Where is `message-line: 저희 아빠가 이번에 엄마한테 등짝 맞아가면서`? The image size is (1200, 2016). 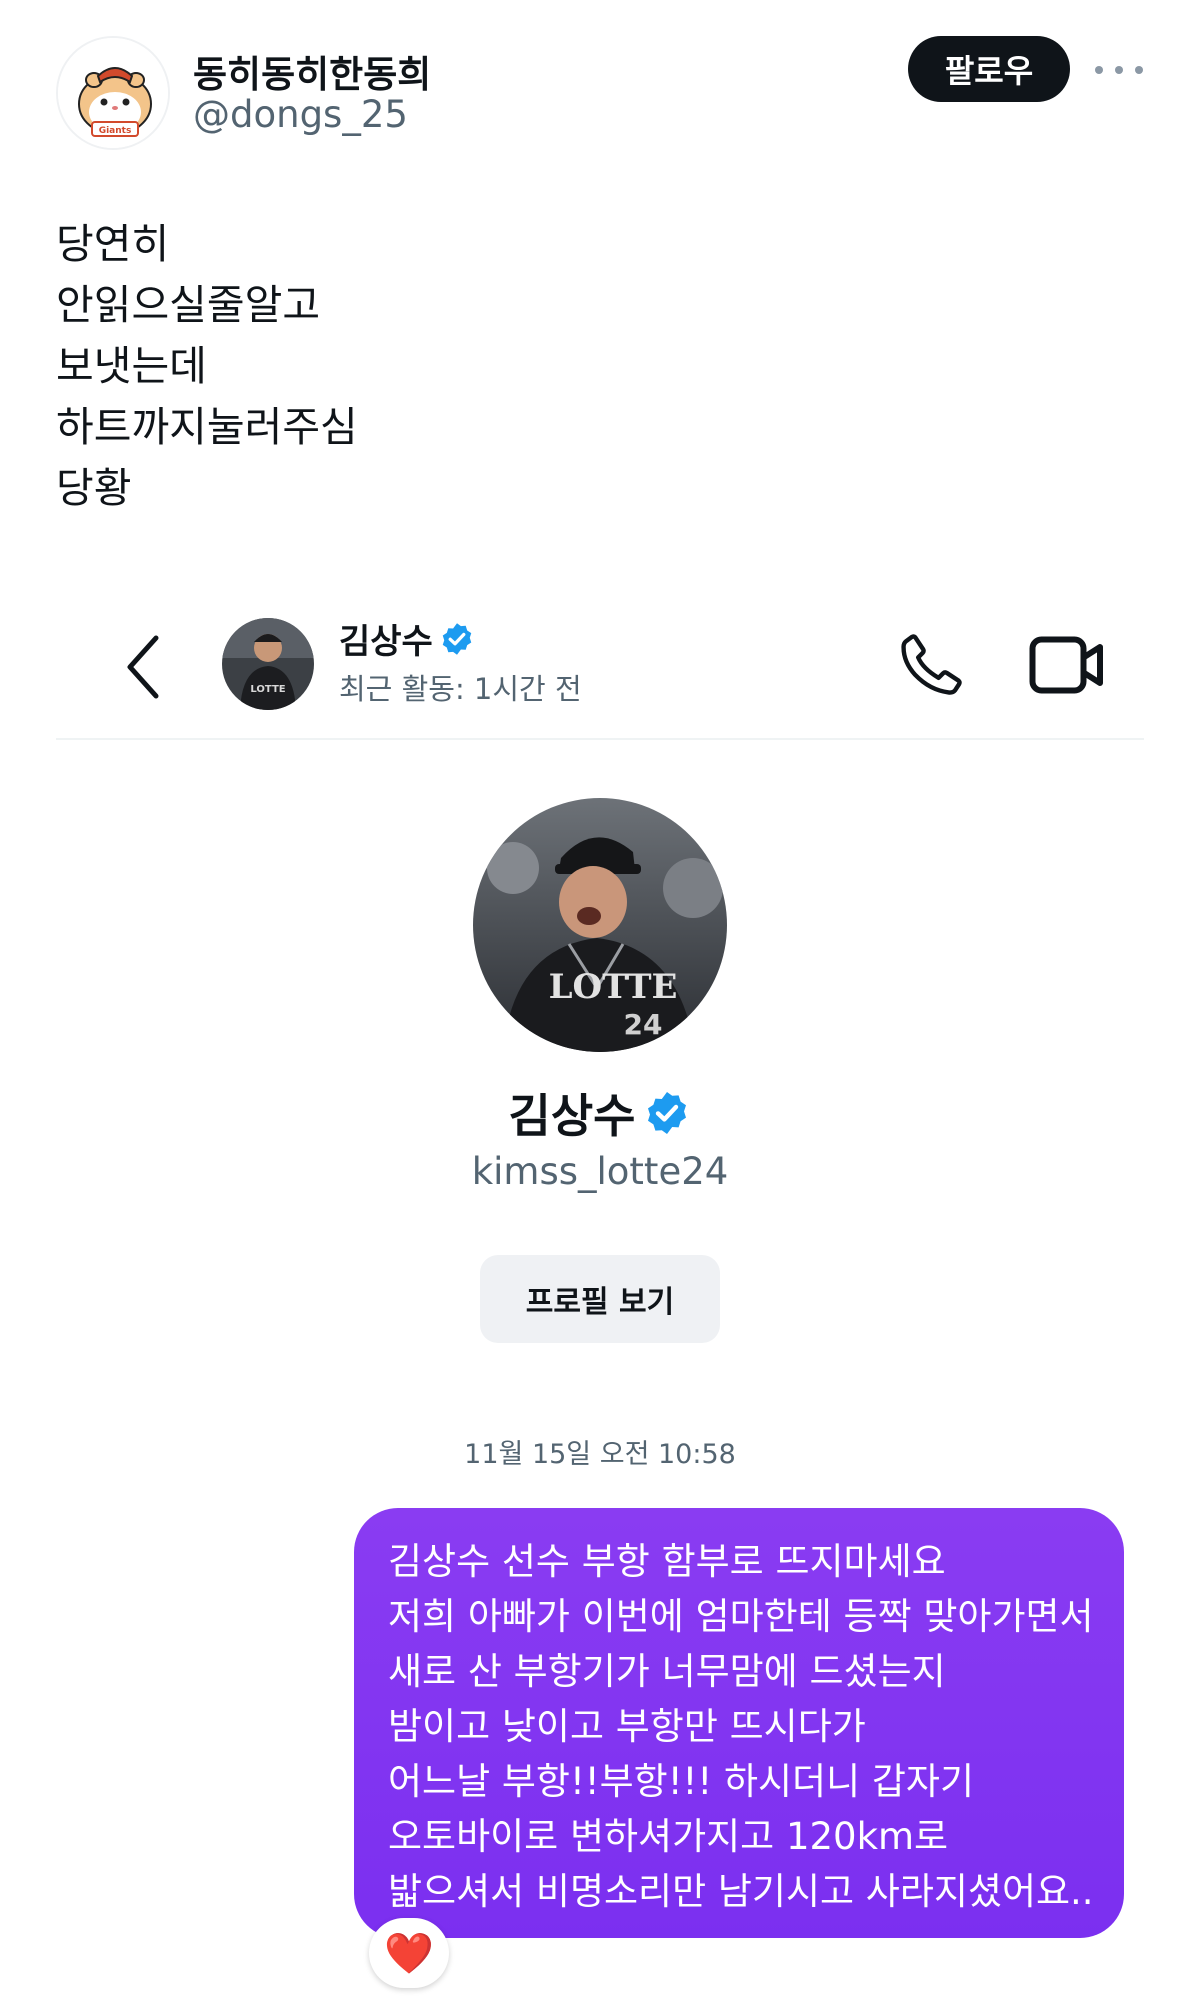 message-line: 저희 아빠가 이번에 엄마한테 등짝 맞아가면서 is located at coordinates (741, 1616).